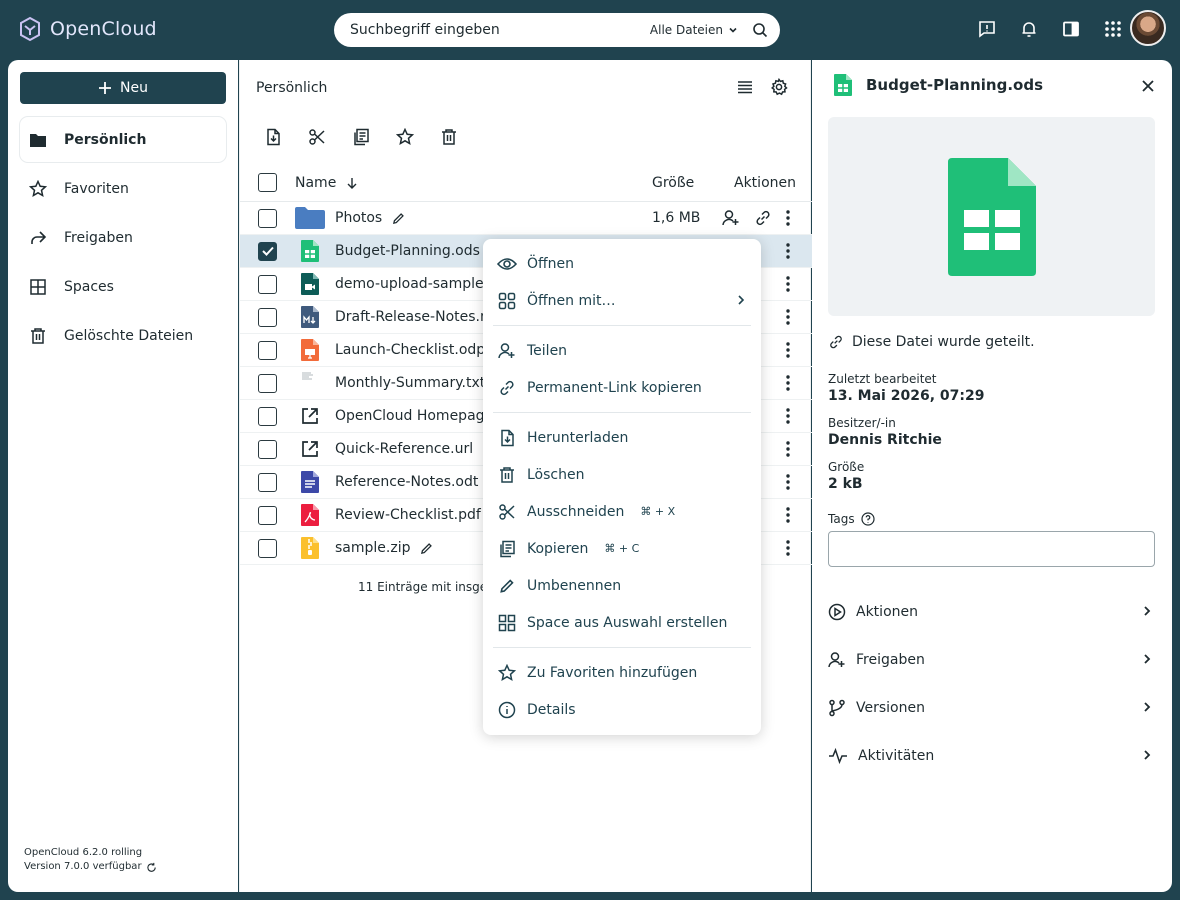 The image size is (1180, 900). I want to click on select-all-checkbox, so click(267, 182).